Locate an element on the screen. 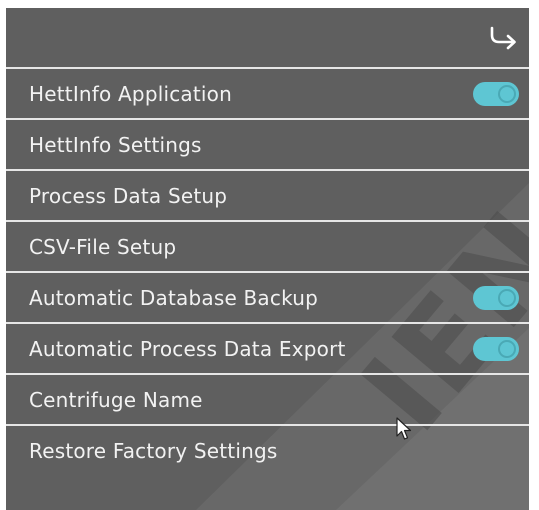 The image size is (539, 510). header-bar is located at coordinates (267, 38).